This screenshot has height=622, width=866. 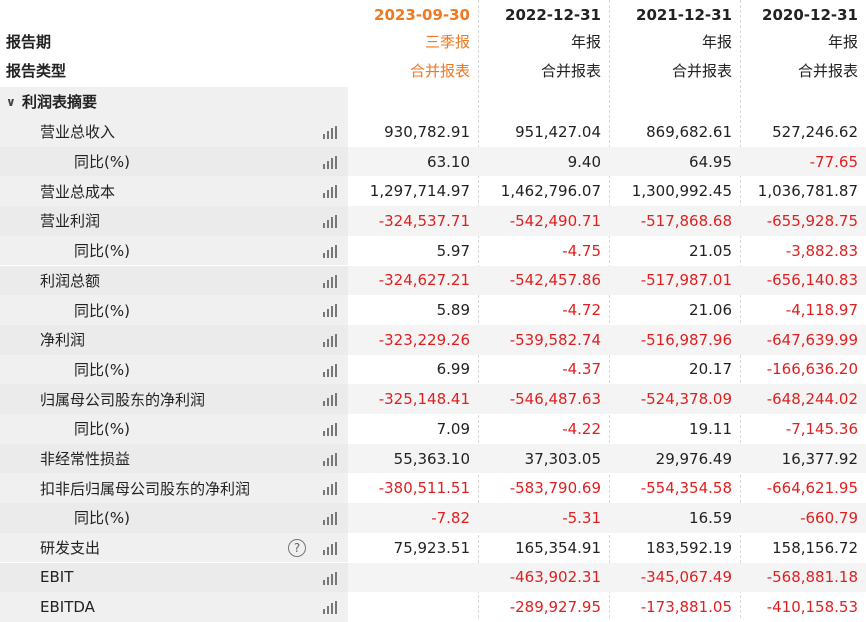 What do you see at coordinates (674, 161) in the screenshot?
I see `value-cell: 64.95` at bounding box center [674, 161].